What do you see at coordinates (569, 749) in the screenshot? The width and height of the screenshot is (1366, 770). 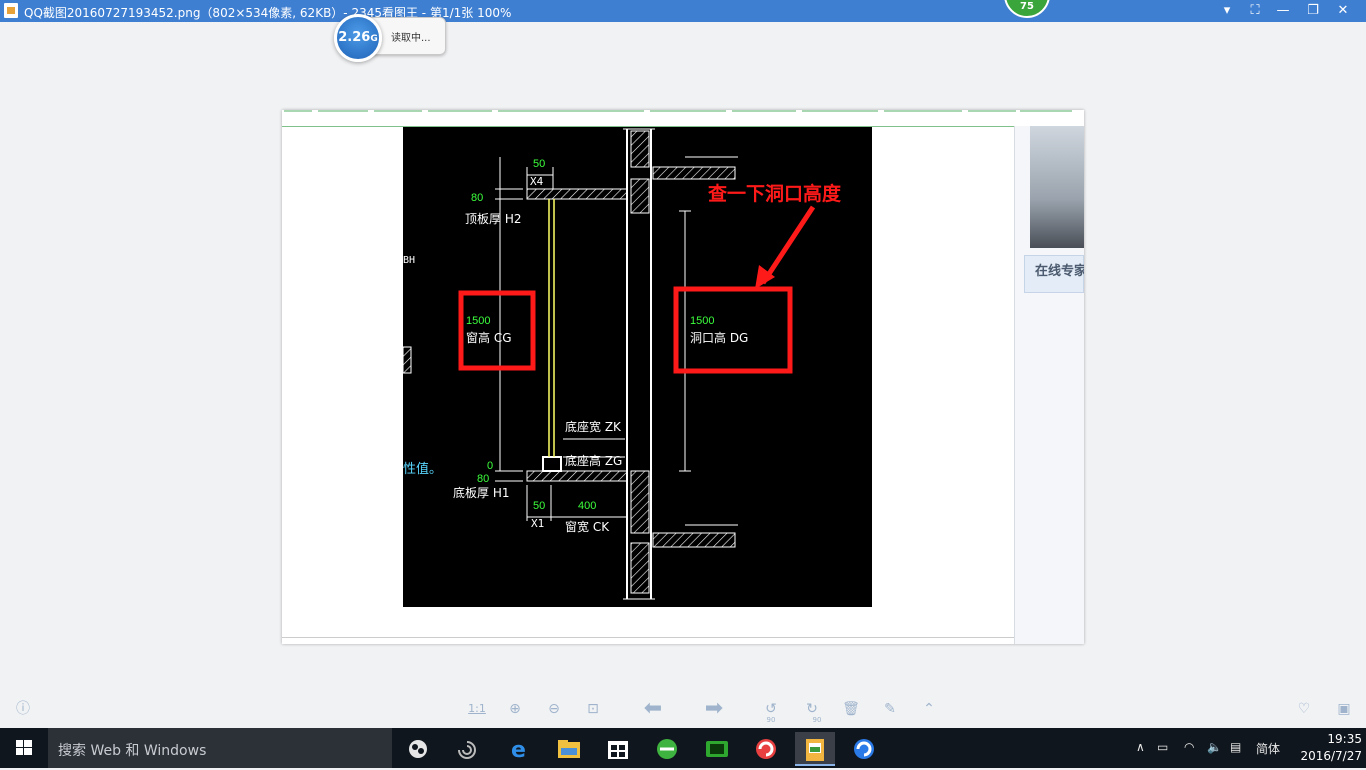 I see `file-explorer-icon` at bounding box center [569, 749].